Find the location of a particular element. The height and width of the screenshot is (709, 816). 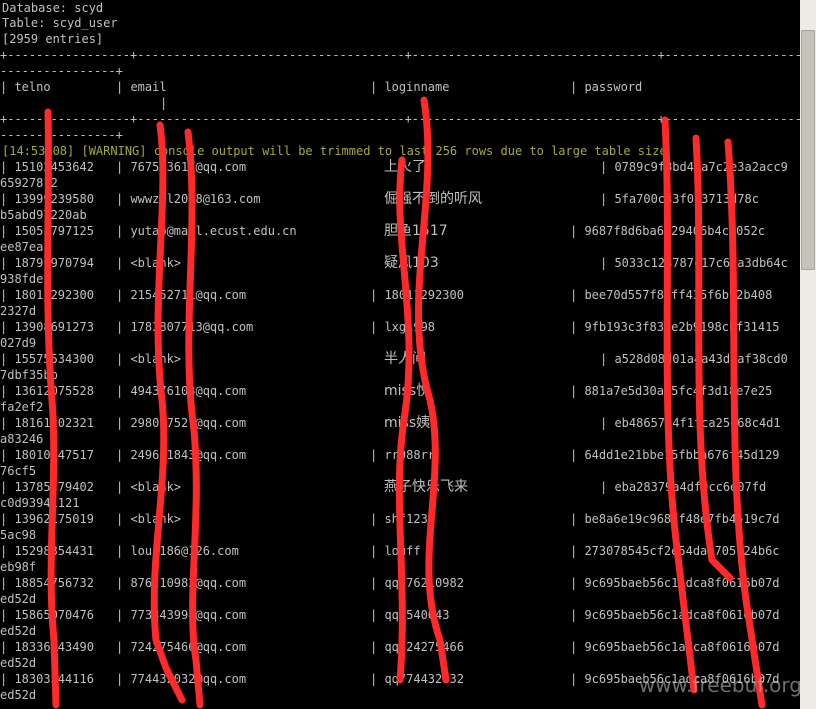

scribble-login-b is located at coordinates (404, 420).